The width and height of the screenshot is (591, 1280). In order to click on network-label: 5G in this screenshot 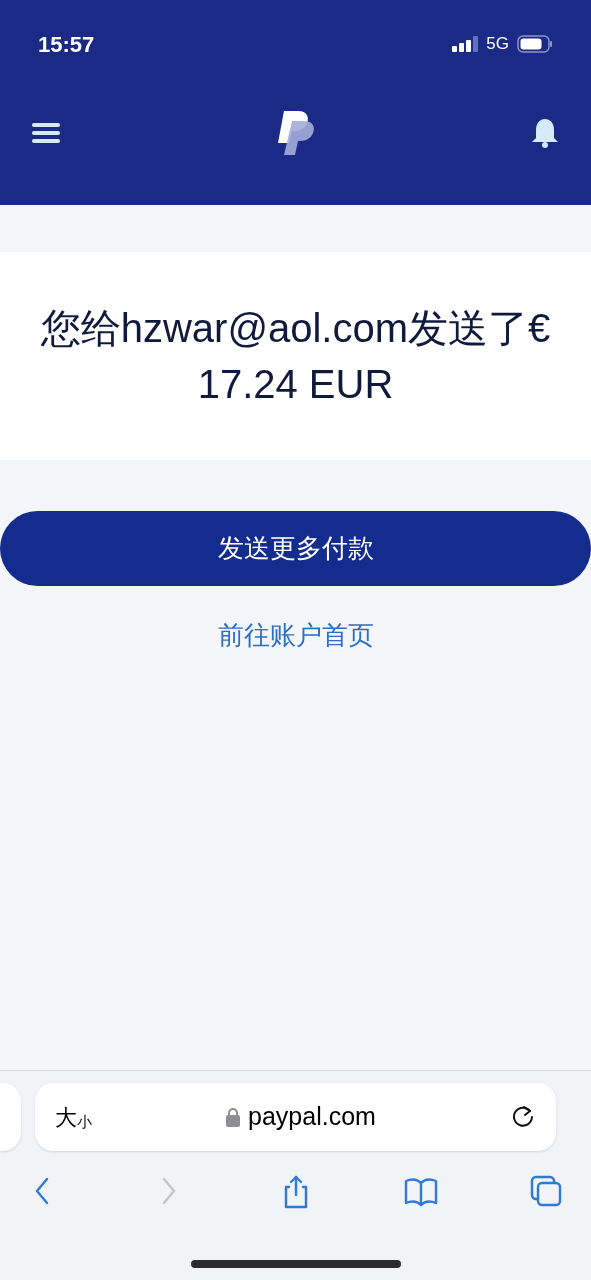, I will do `click(497, 44)`.